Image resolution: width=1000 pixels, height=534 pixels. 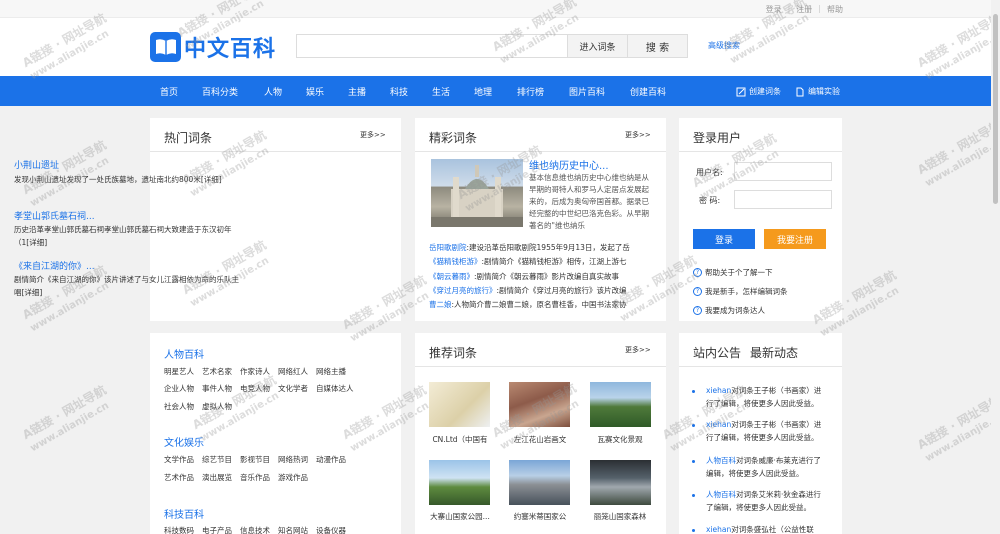 What do you see at coordinates (440, 304) in the screenshot?
I see `featured-line-link: 曹二娘` at bounding box center [440, 304].